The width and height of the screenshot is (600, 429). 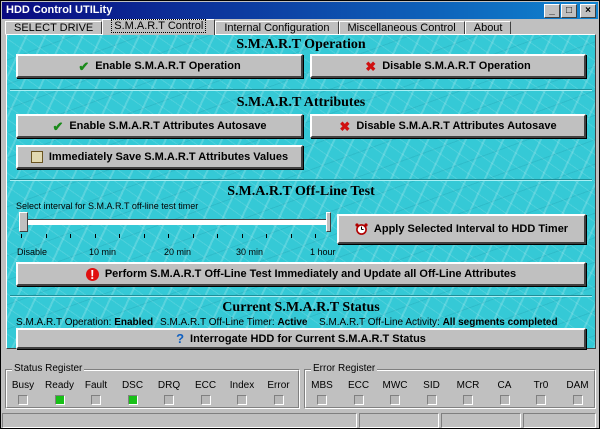 I want to click on error-register-bit-mbs: MBS, so click(x=322, y=392).